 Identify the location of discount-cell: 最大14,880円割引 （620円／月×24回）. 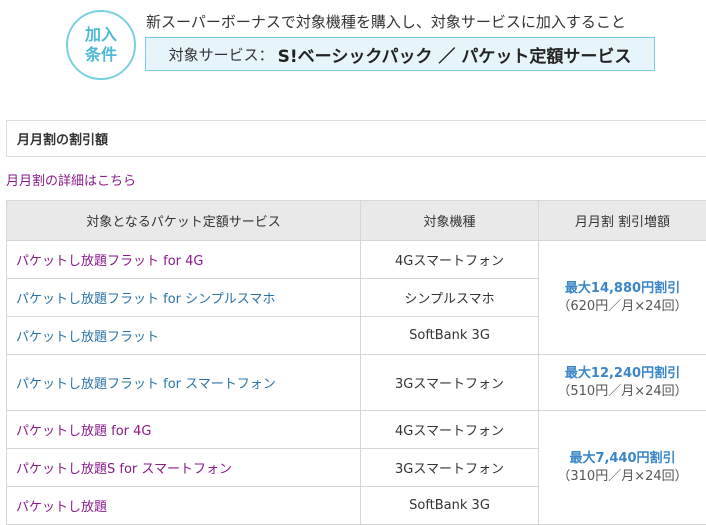
(622, 298).